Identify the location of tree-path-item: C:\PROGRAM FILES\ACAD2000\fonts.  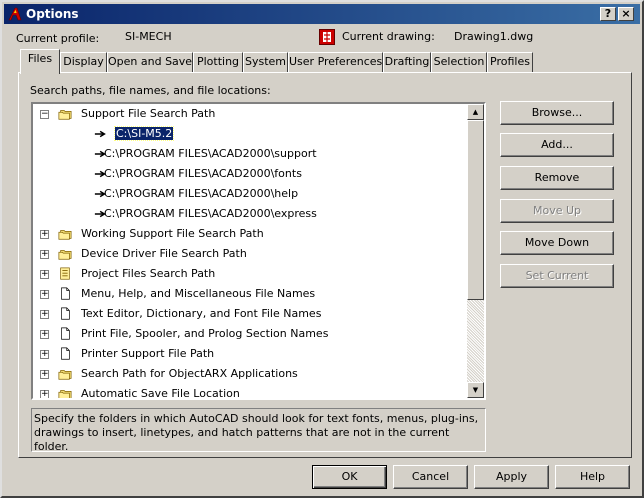
(250, 174).